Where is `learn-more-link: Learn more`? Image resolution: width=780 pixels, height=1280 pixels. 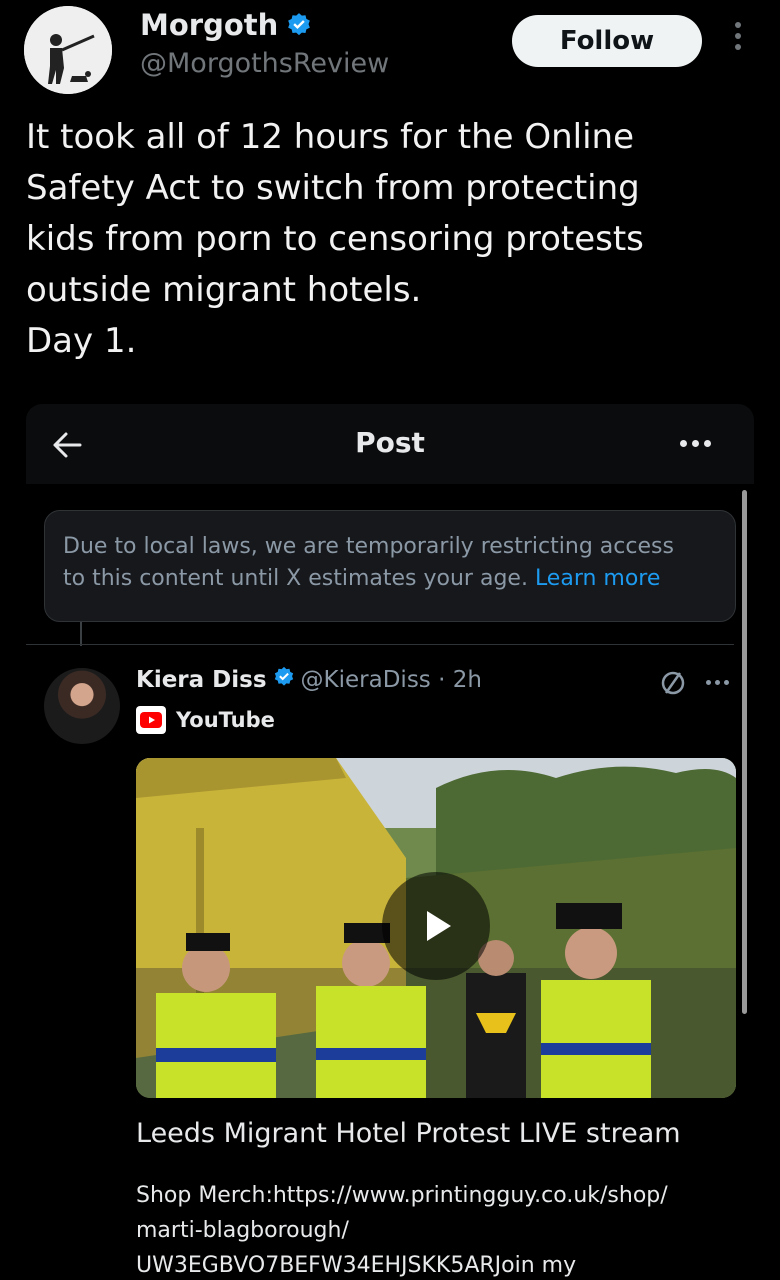 learn-more-link: Learn more is located at coordinates (597, 578).